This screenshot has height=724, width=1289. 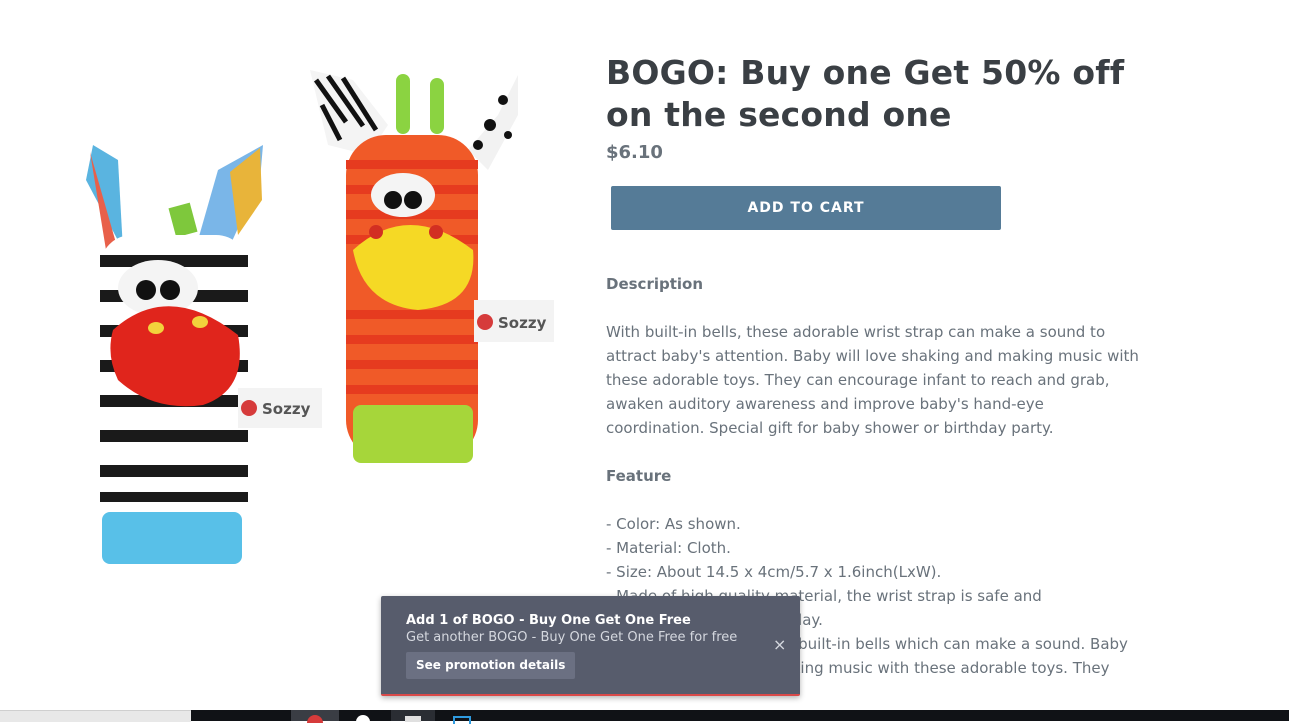 What do you see at coordinates (522, 323) in the screenshot?
I see `giraffe-brand-tag: Sozzy` at bounding box center [522, 323].